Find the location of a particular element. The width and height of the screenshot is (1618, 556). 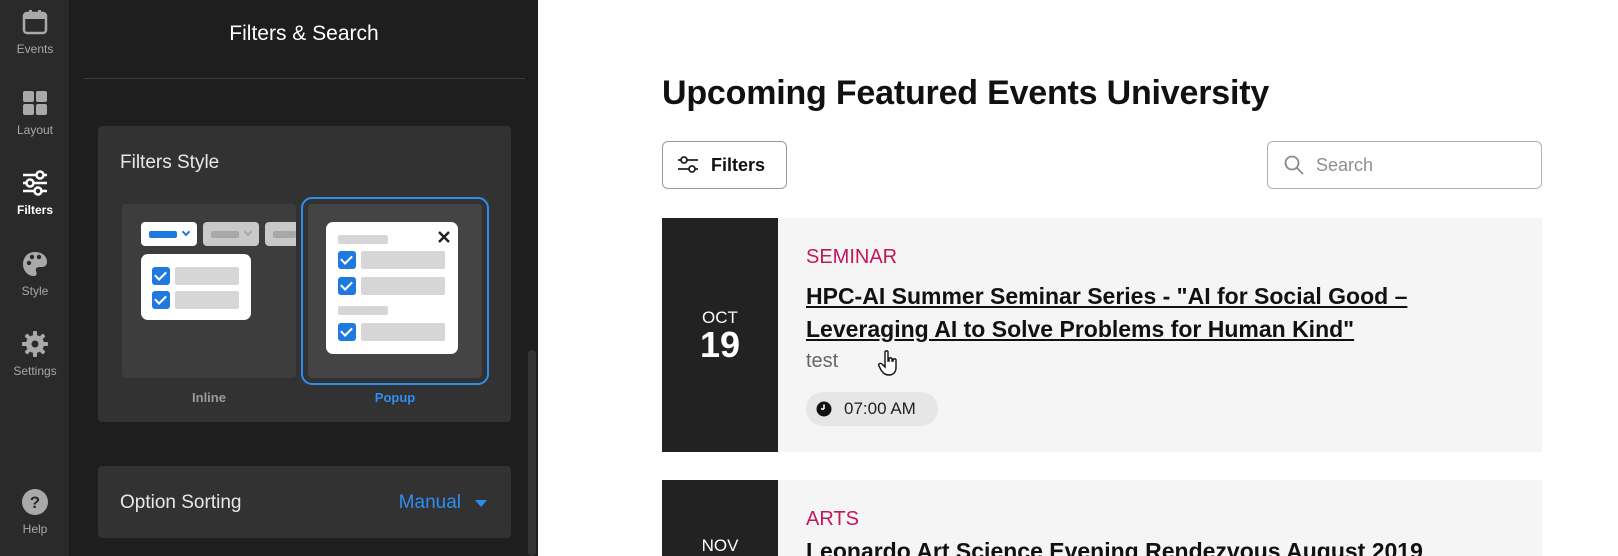

panel-scrollbar is located at coordinates (532, 453).